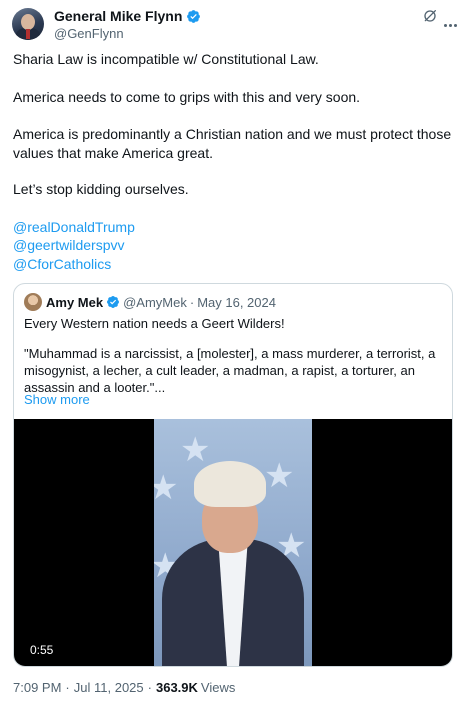  What do you see at coordinates (452, 20) in the screenshot?
I see `more-icon` at bounding box center [452, 20].